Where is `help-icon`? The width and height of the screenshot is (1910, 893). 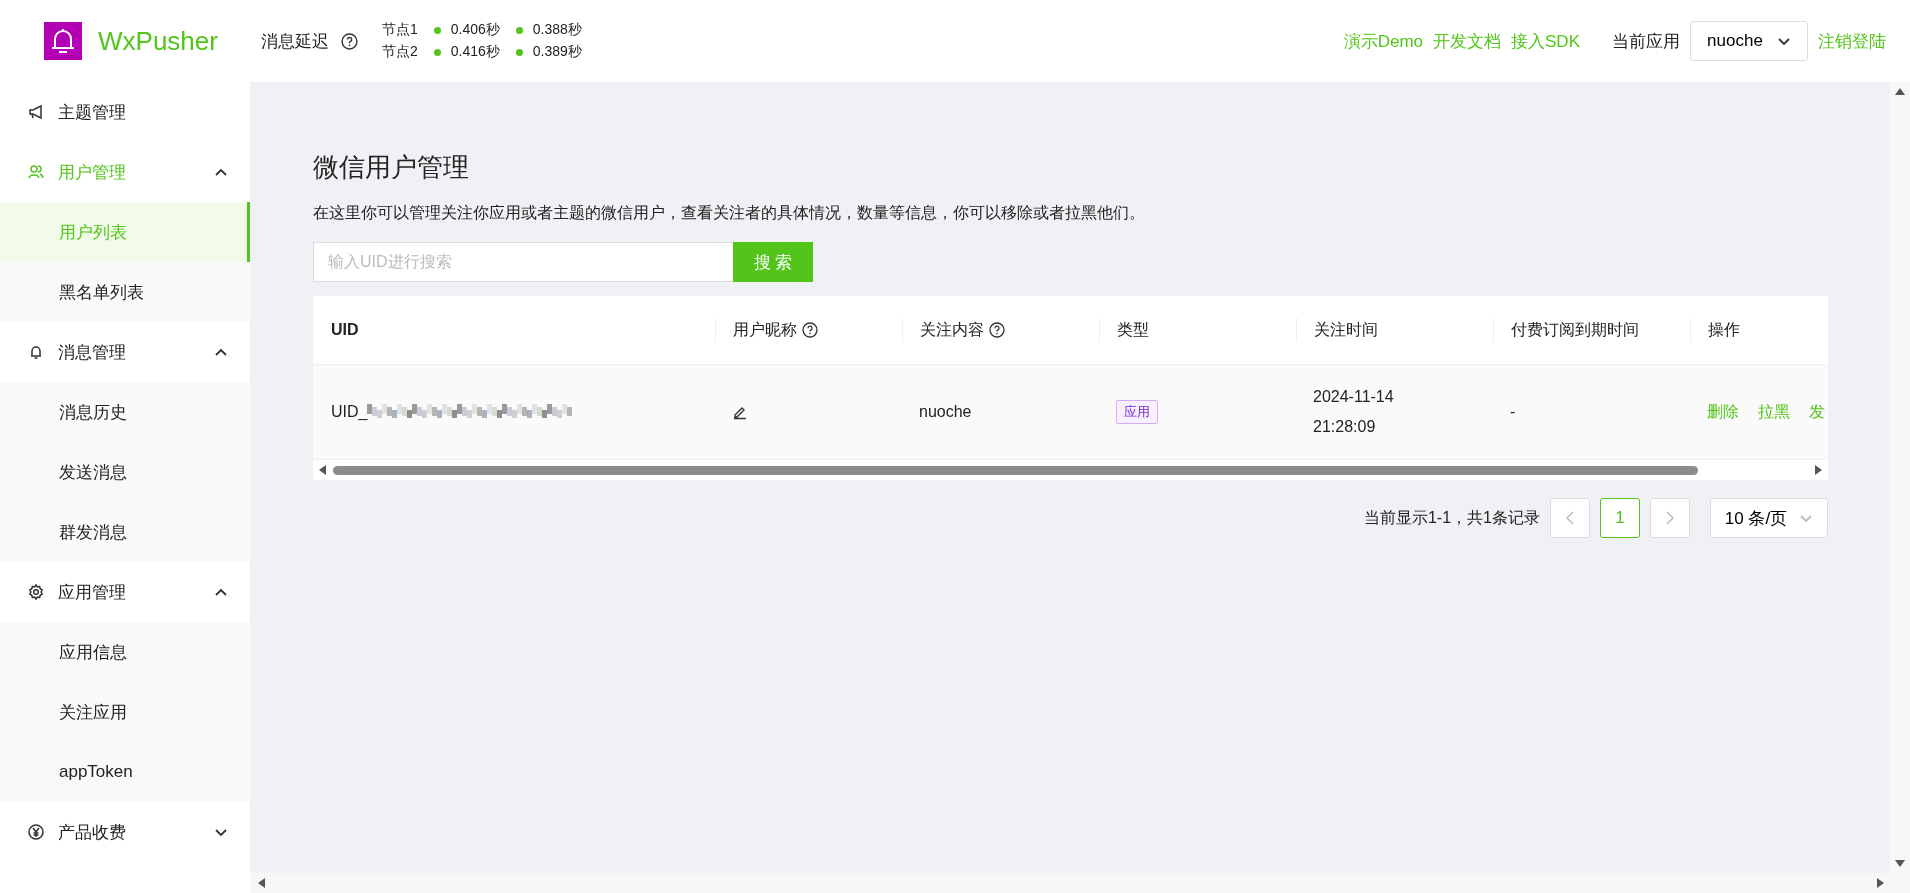
help-icon is located at coordinates (349, 41).